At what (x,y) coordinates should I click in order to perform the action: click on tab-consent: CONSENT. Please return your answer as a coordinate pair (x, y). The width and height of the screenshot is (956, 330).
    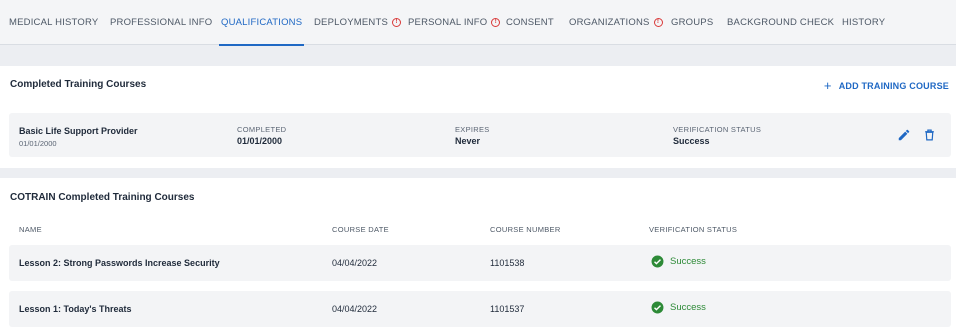
    Looking at the image, I should click on (530, 22).